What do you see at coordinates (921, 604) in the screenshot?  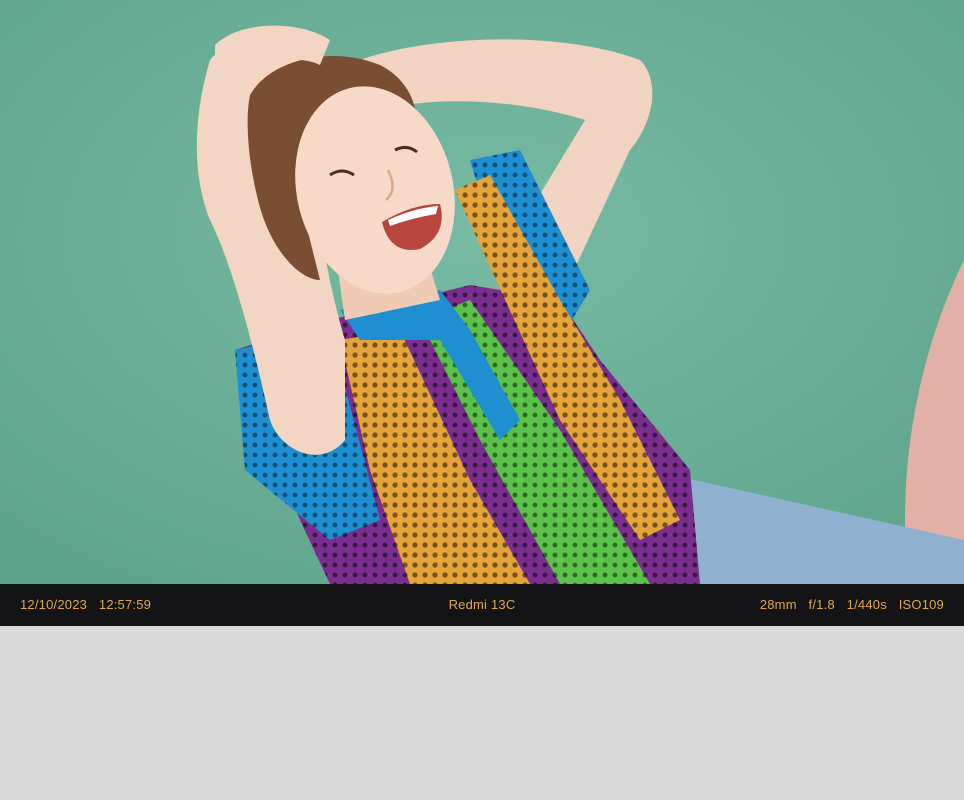 I see `iso: ISO109` at bounding box center [921, 604].